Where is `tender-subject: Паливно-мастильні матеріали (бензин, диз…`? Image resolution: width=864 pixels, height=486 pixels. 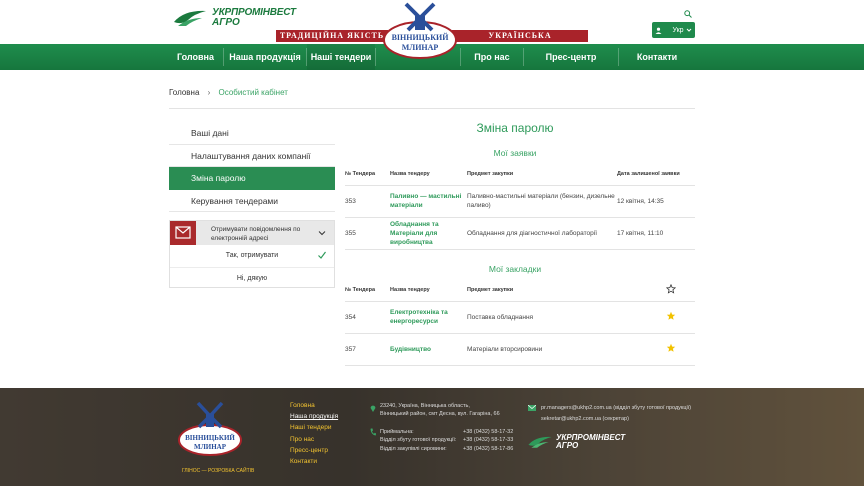 tender-subject: Паливно-мастильні матеріали (бензин, диз… is located at coordinates (542, 201).